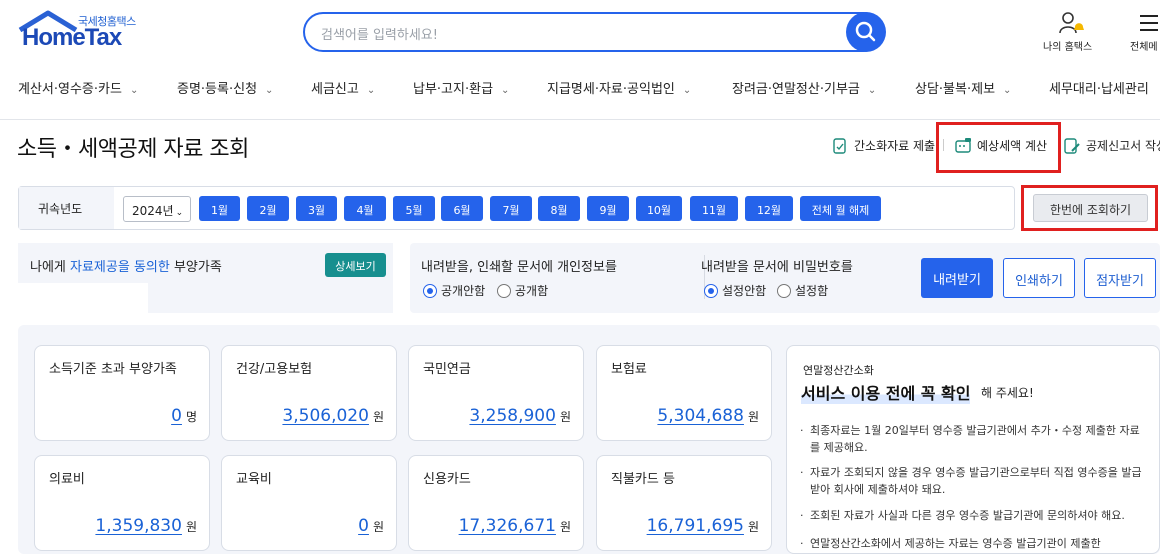 This screenshot has height=554, width=1160. What do you see at coordinates (454, 290) in the screenshot?
I see `personal-info-radio-hide: 공개안함` at bounding box center [454, 290].